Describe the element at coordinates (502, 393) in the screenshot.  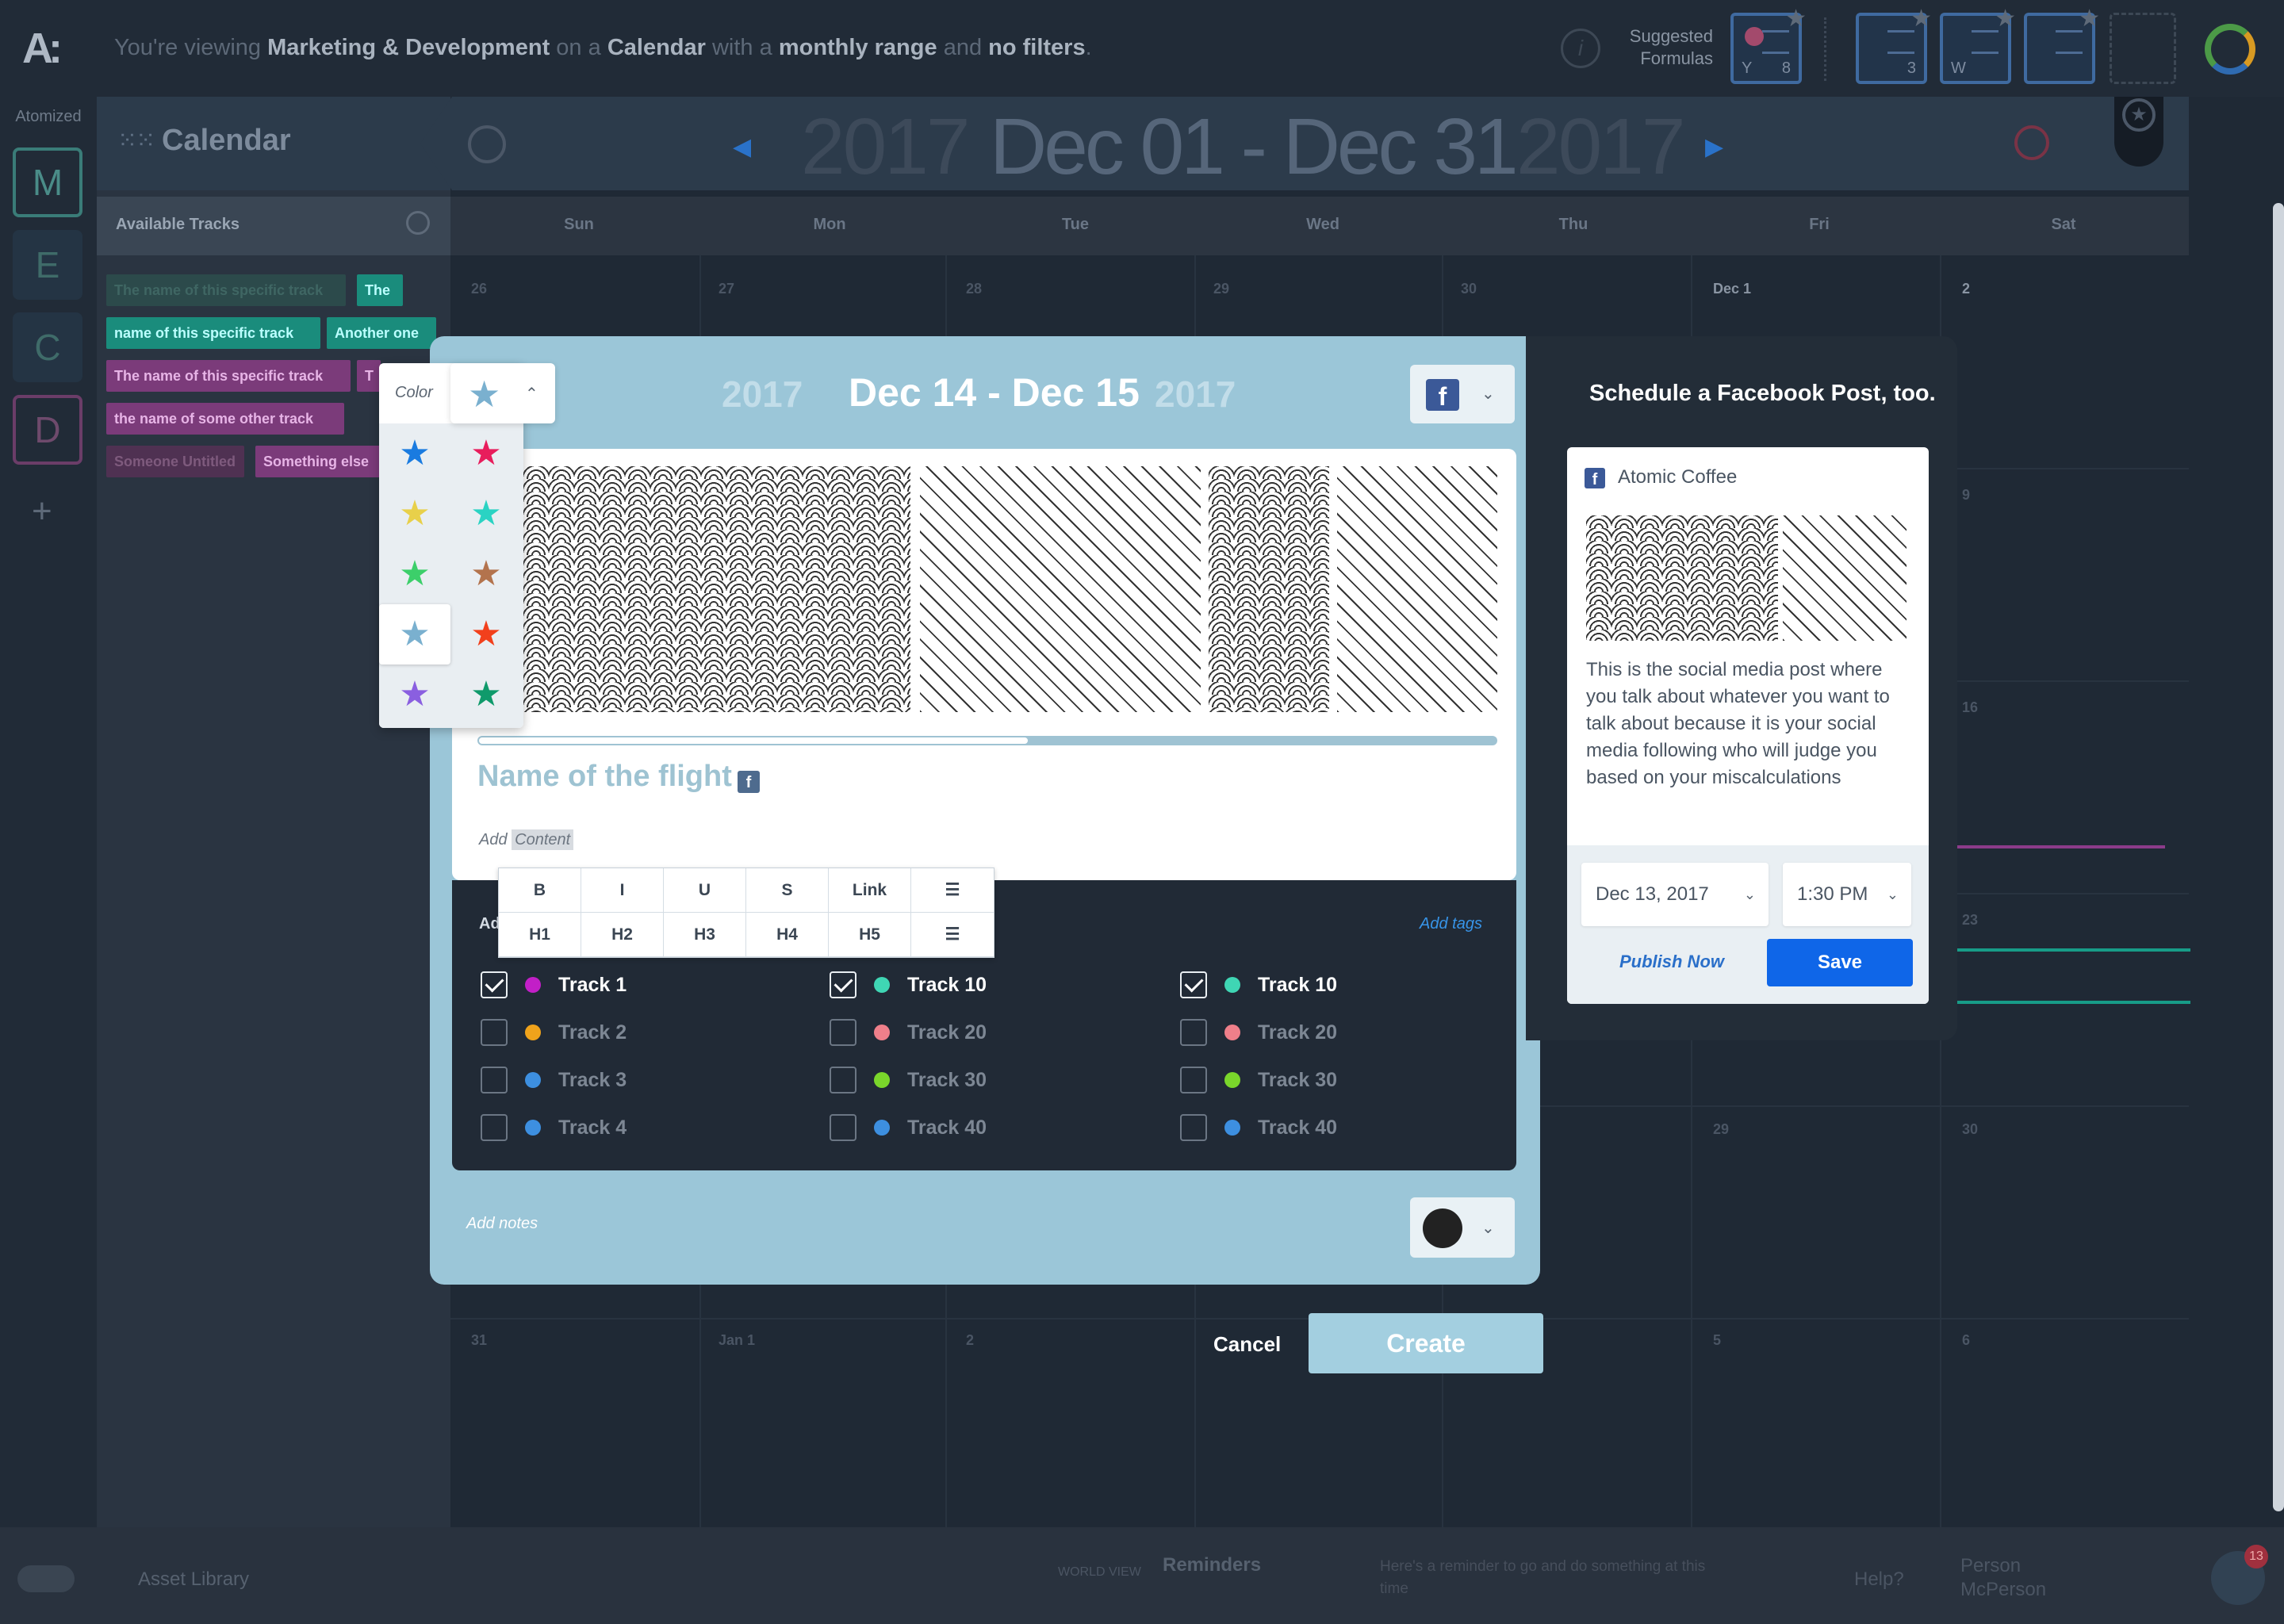
I see `color-select` at that location.